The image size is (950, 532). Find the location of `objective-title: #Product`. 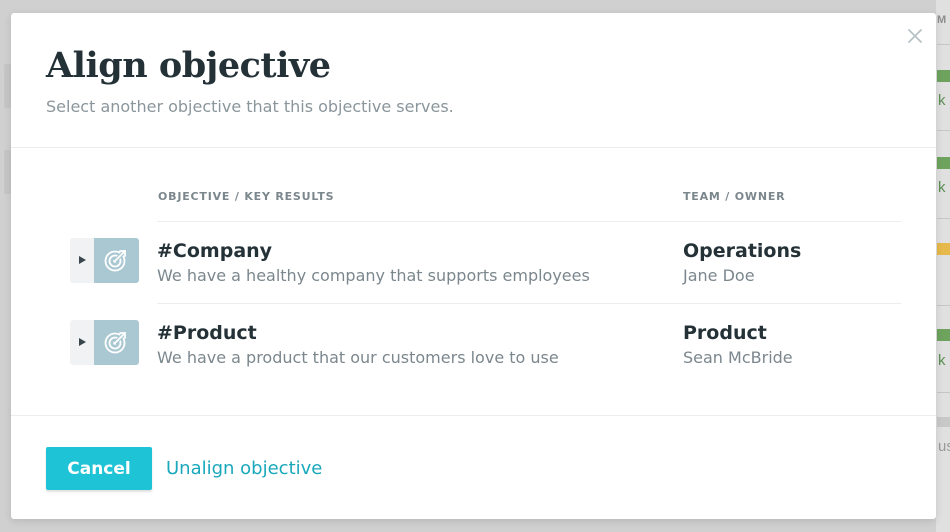

objective-title: #Product is located at coordinates (207, 333).